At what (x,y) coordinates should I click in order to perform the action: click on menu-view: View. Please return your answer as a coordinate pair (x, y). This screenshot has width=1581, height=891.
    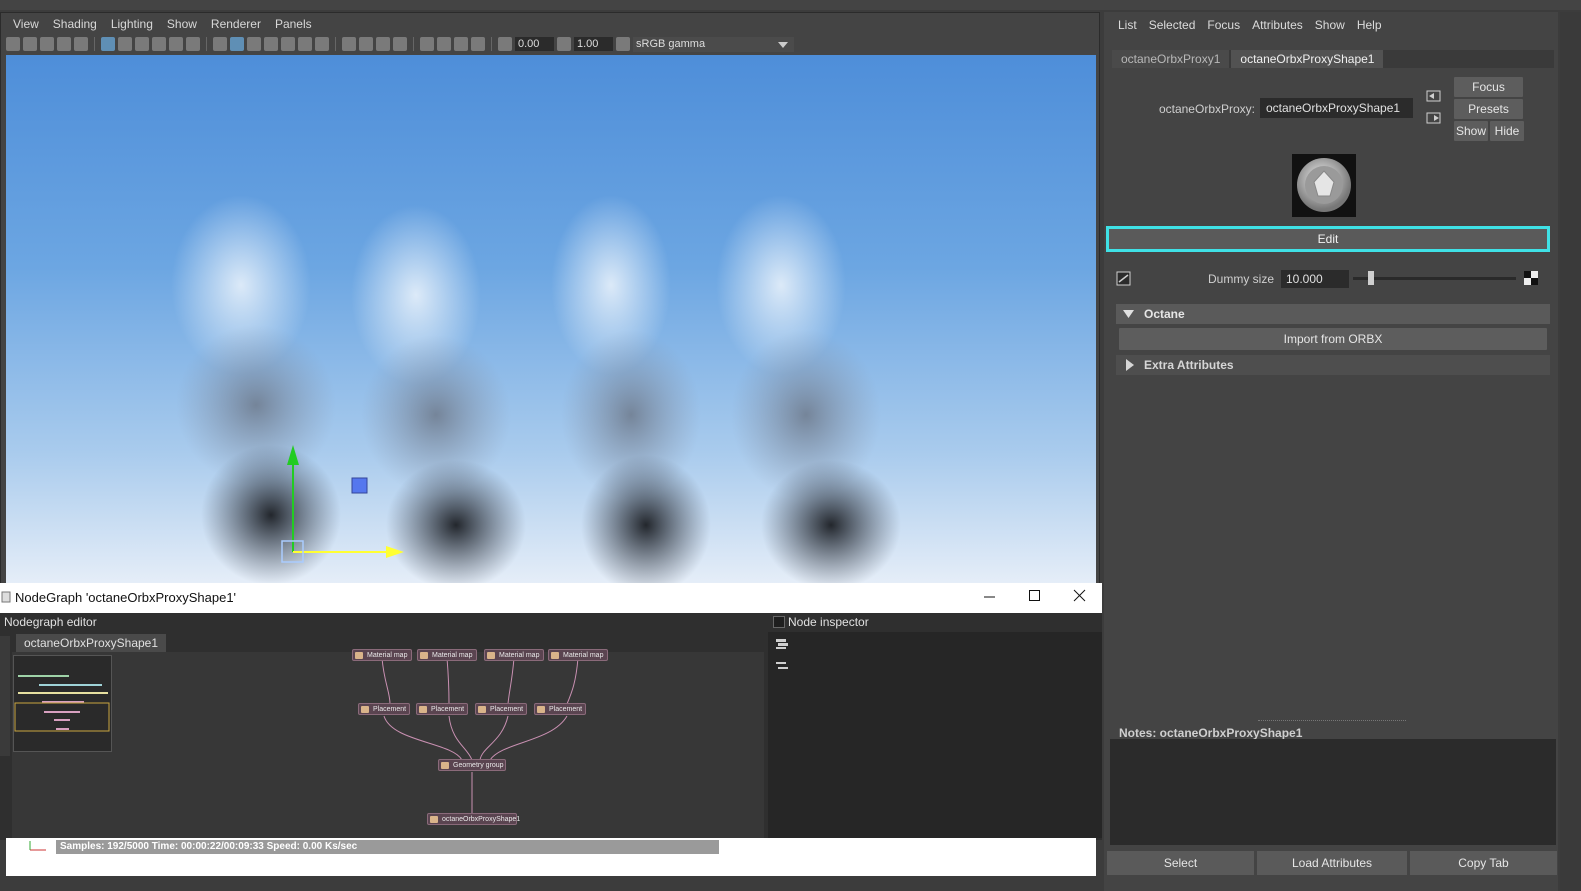
    Looking at the image, I should click on (26, 24).